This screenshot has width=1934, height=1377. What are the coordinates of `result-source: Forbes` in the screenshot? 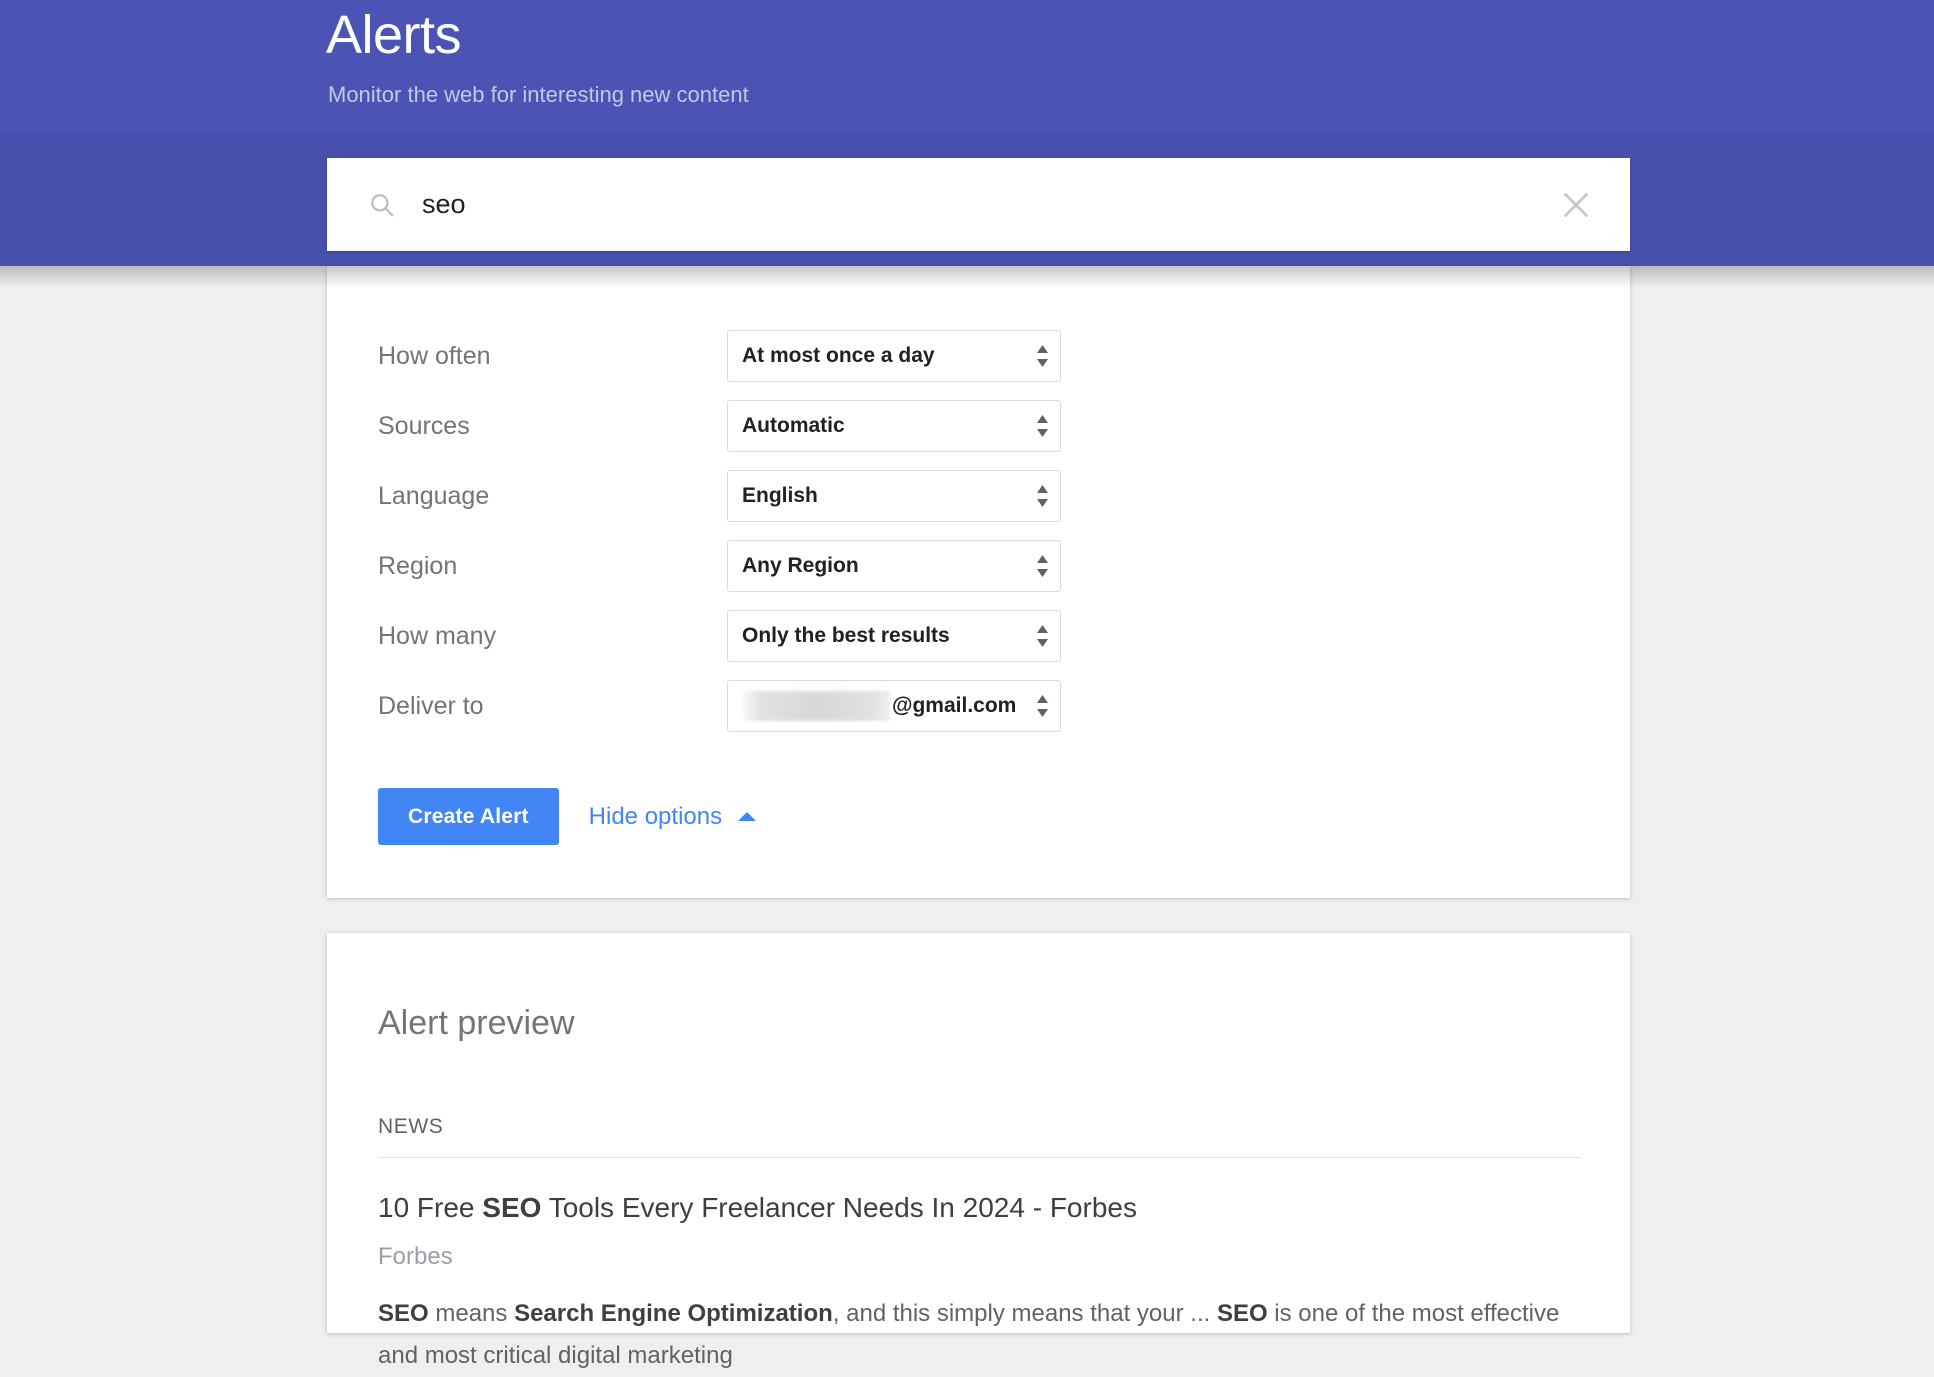 It's located at (415, 1256).